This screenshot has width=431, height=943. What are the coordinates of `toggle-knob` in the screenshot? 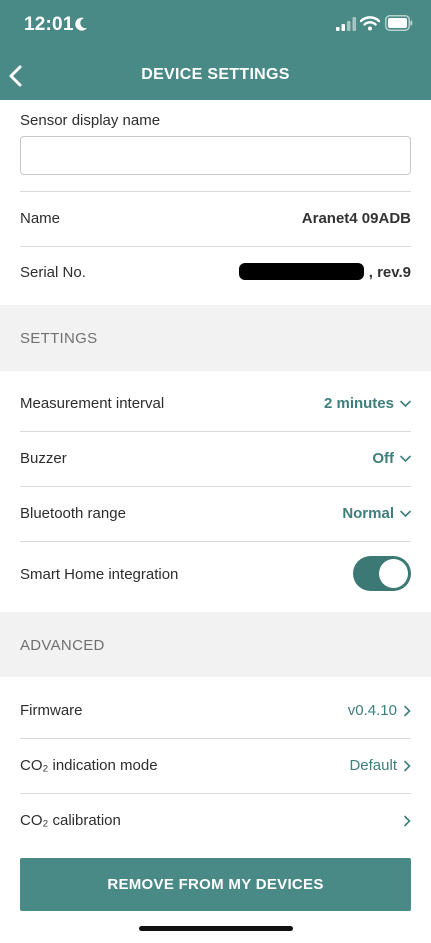 It's located at (393, 573).